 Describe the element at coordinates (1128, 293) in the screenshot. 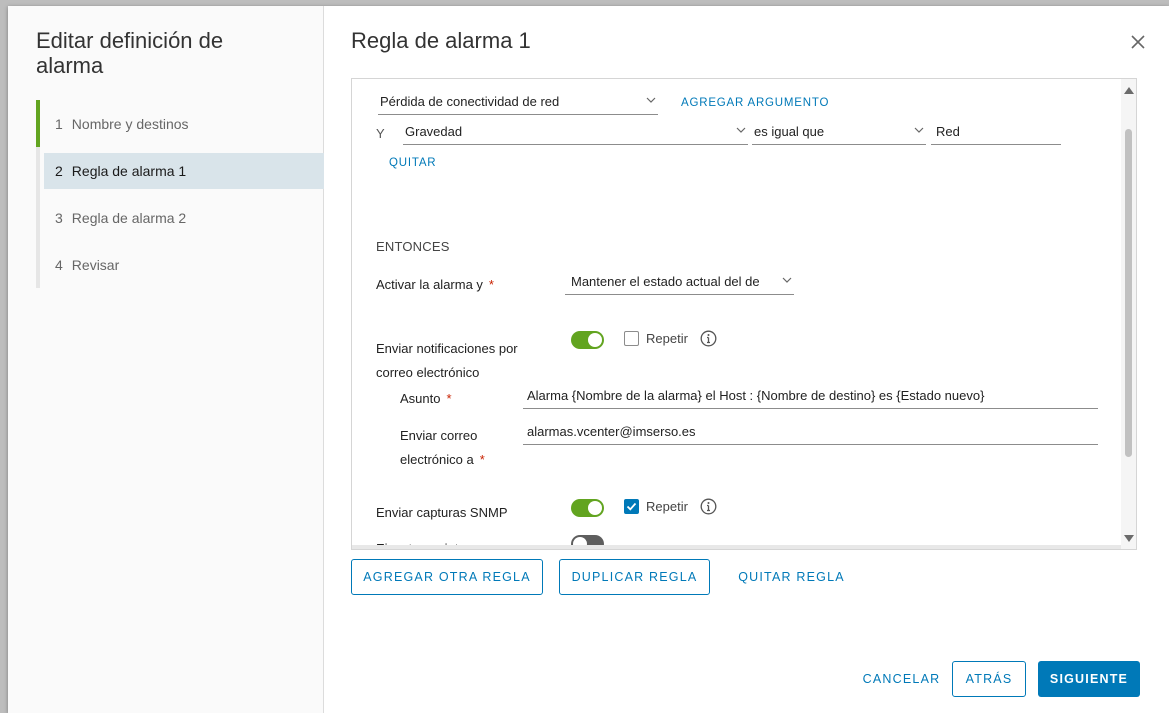

I see `scrollbar-thumb` at that location.